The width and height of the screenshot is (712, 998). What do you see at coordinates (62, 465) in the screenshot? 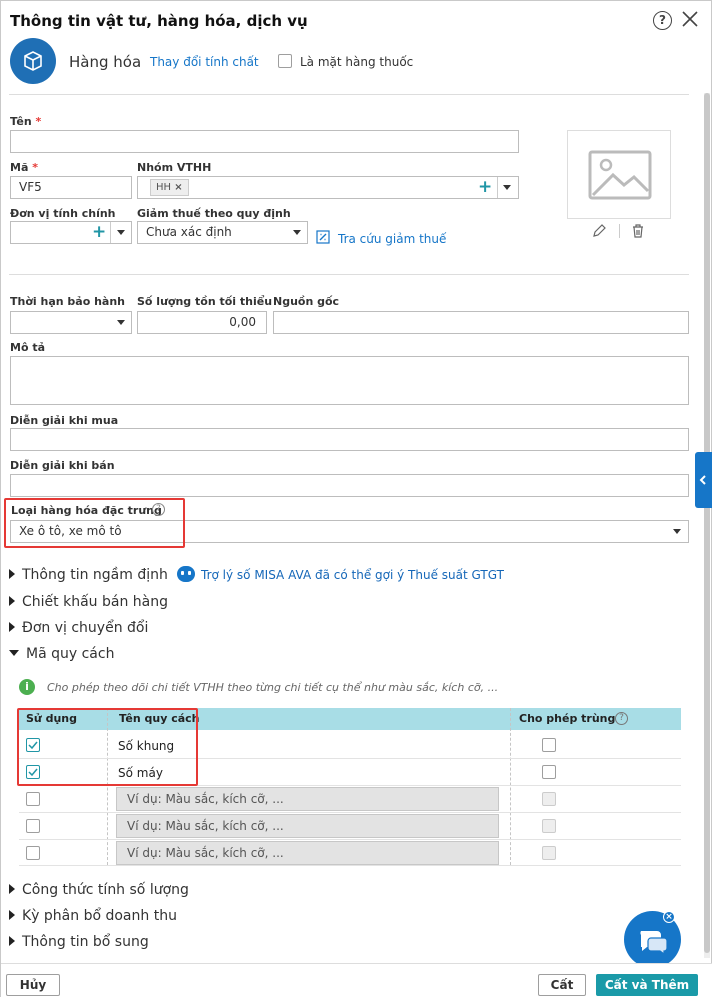
I see `sale-desc-label: Diễn giải khi bán` at bounding box center [62, 465].